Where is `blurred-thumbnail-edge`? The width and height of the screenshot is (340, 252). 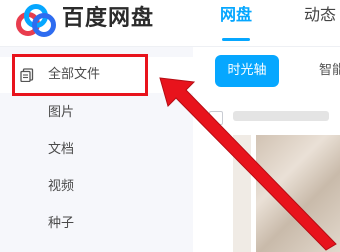
blurred-thumbnail-edge is located at coordinates (242, 193).